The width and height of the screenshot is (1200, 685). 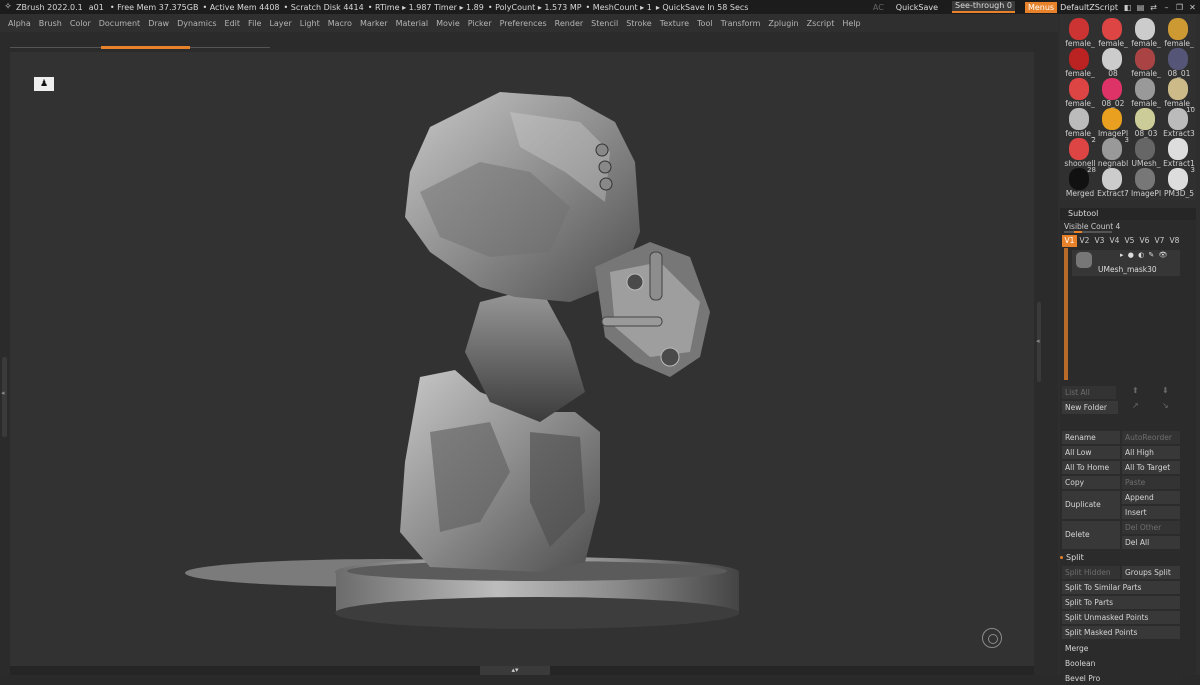 I want to click on menu-transform: Transform, so click(x=741, y=23).